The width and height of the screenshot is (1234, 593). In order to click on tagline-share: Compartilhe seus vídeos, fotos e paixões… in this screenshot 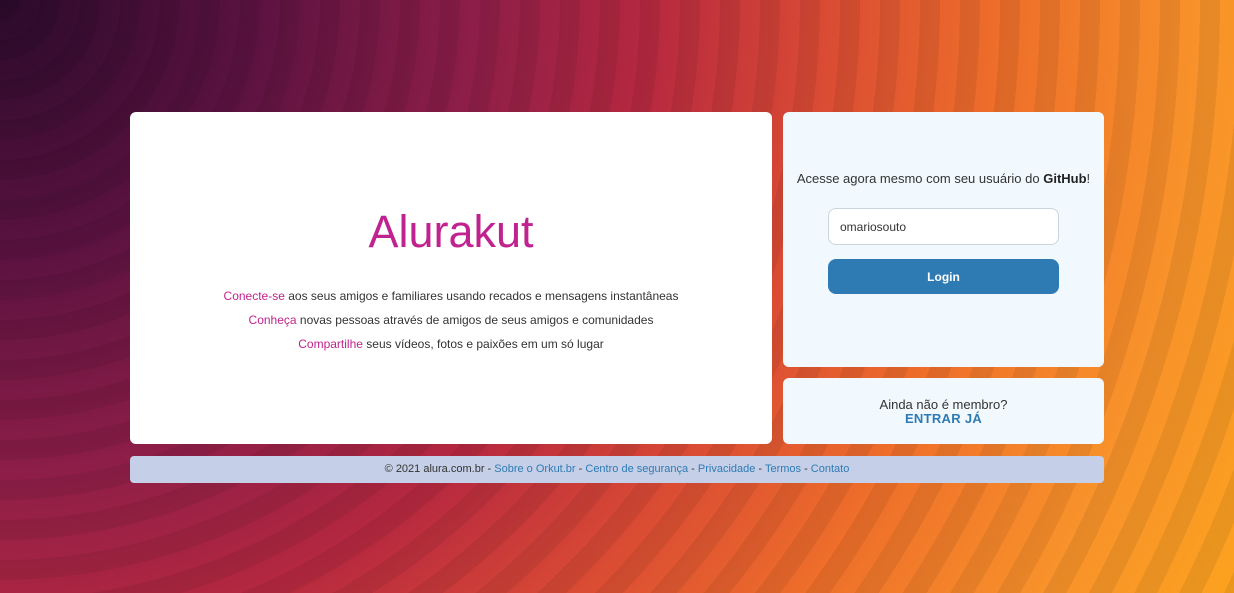, I will do `click(451, 344)`.